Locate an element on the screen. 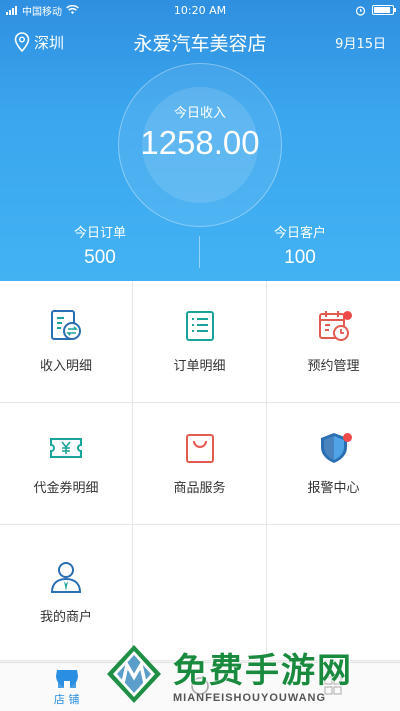  location-label: 深圳 is located at coordinates (49, 42).